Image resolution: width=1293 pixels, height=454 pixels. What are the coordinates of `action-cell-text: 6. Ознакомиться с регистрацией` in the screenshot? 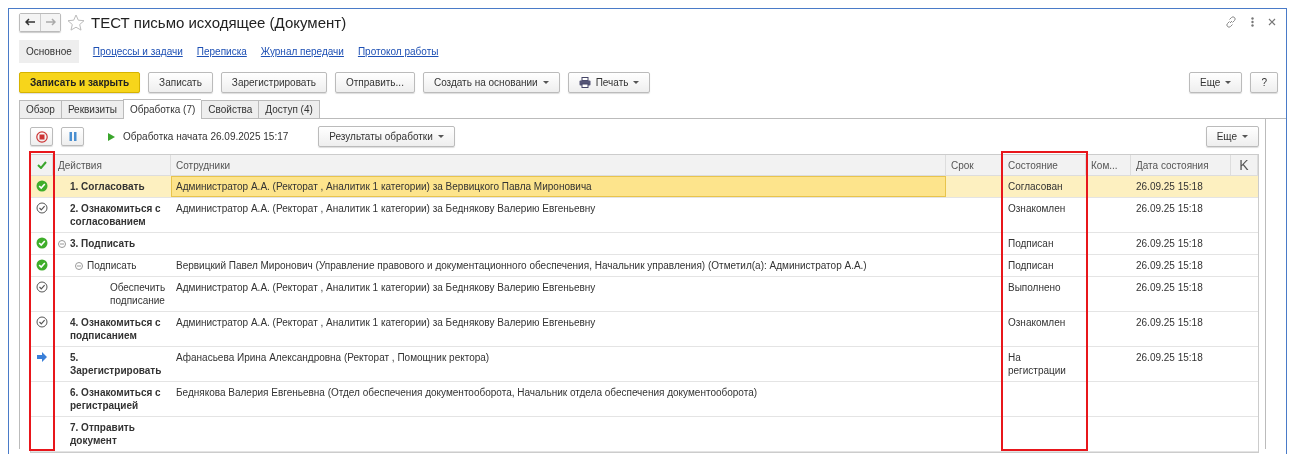 It's located at (116, 399).